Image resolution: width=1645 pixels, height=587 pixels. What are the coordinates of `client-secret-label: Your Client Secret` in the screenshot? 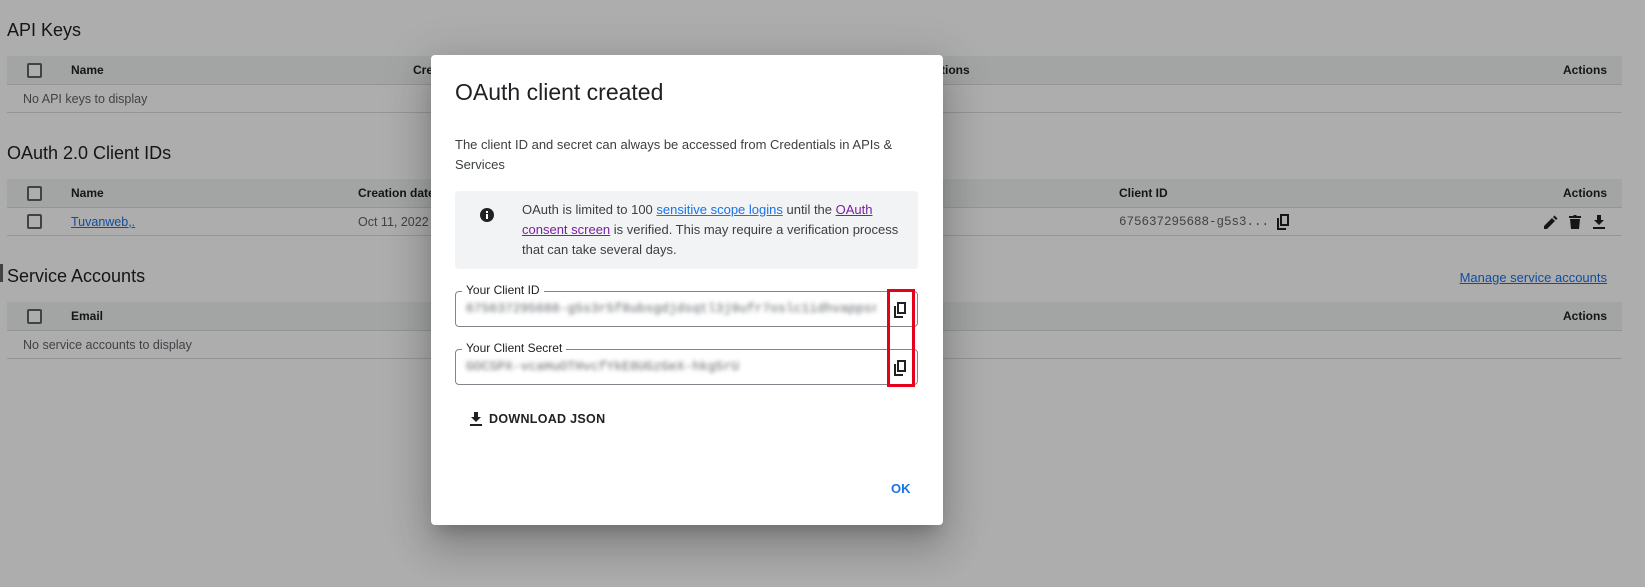 It's located at (514, 348).